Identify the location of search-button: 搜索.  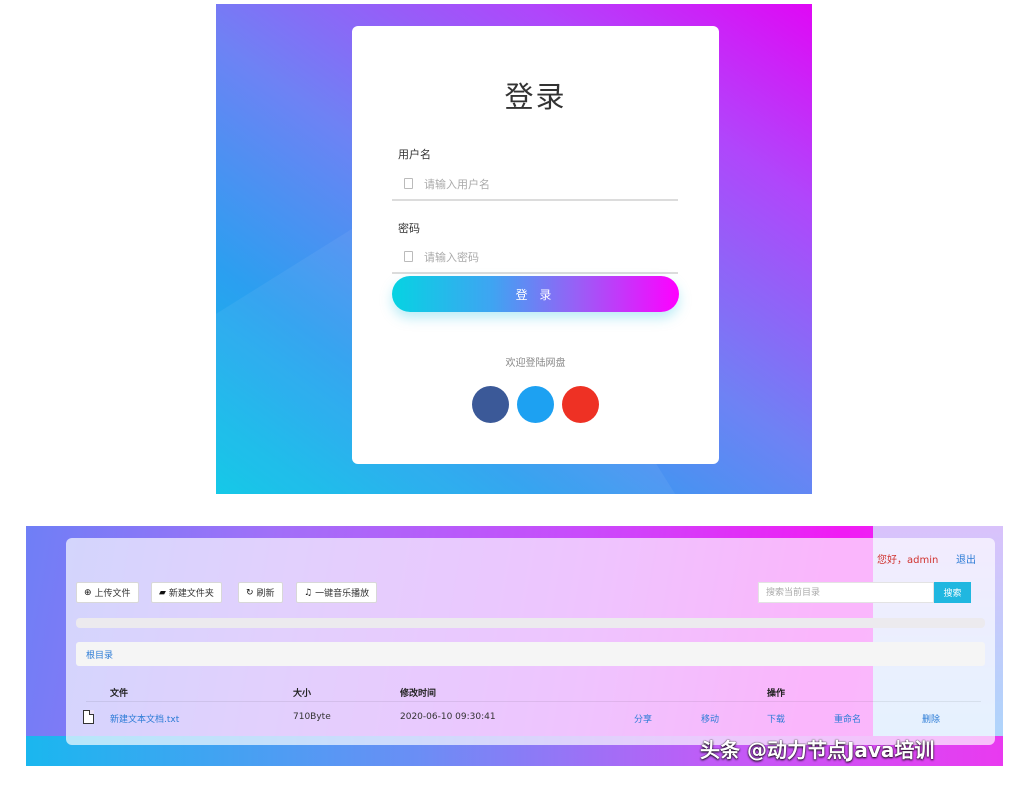
(952, 592).